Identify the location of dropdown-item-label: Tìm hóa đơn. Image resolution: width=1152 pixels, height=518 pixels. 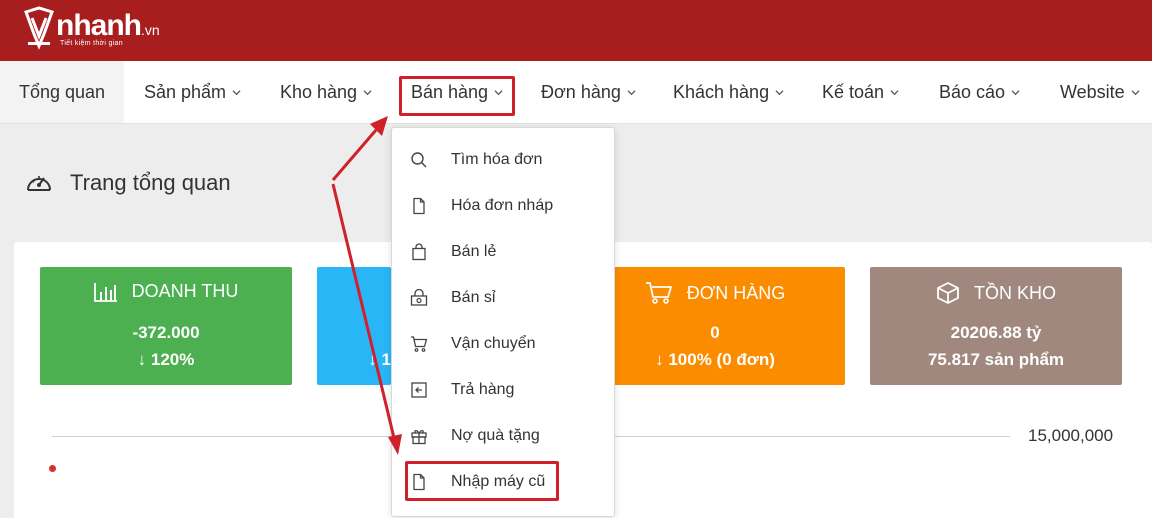
(497, 159).